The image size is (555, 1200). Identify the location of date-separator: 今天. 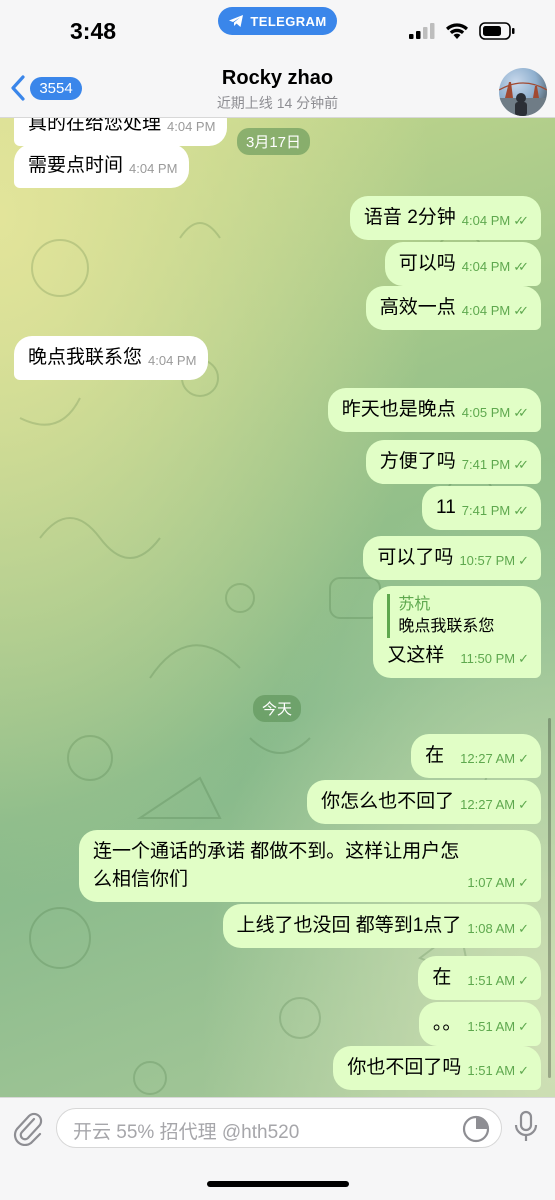
(277, 708).